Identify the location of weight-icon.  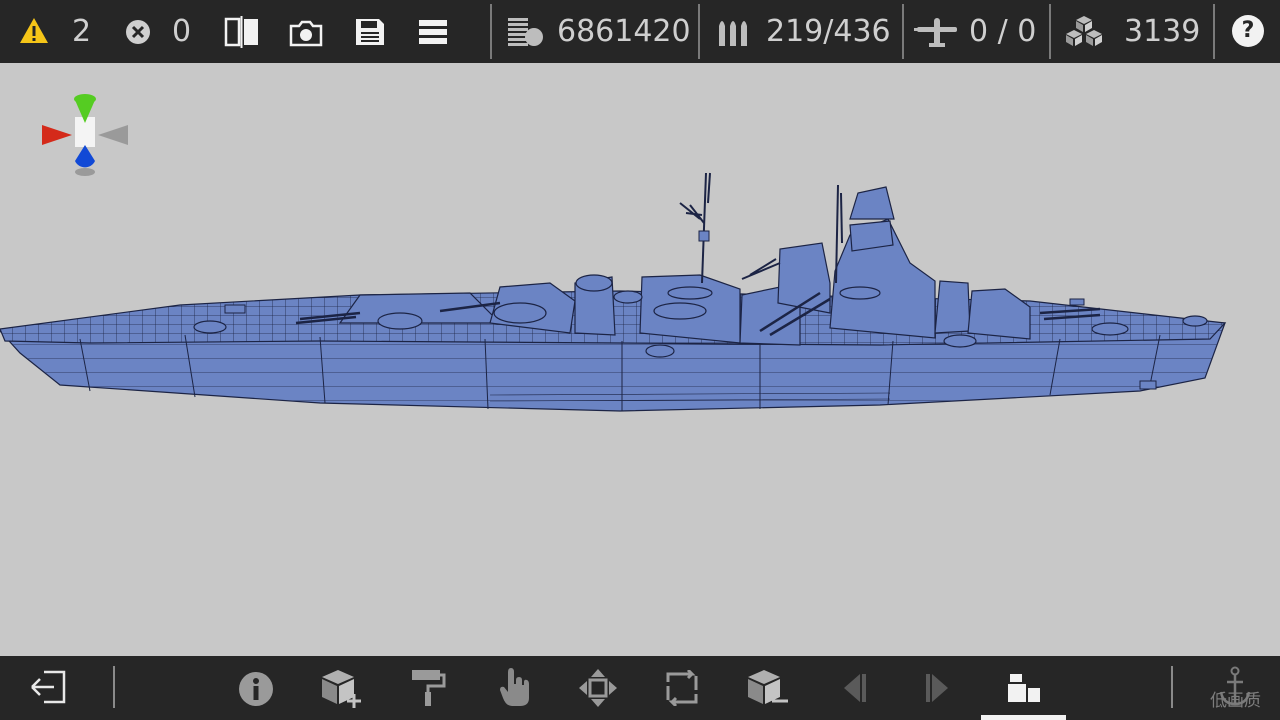
(525, 32).